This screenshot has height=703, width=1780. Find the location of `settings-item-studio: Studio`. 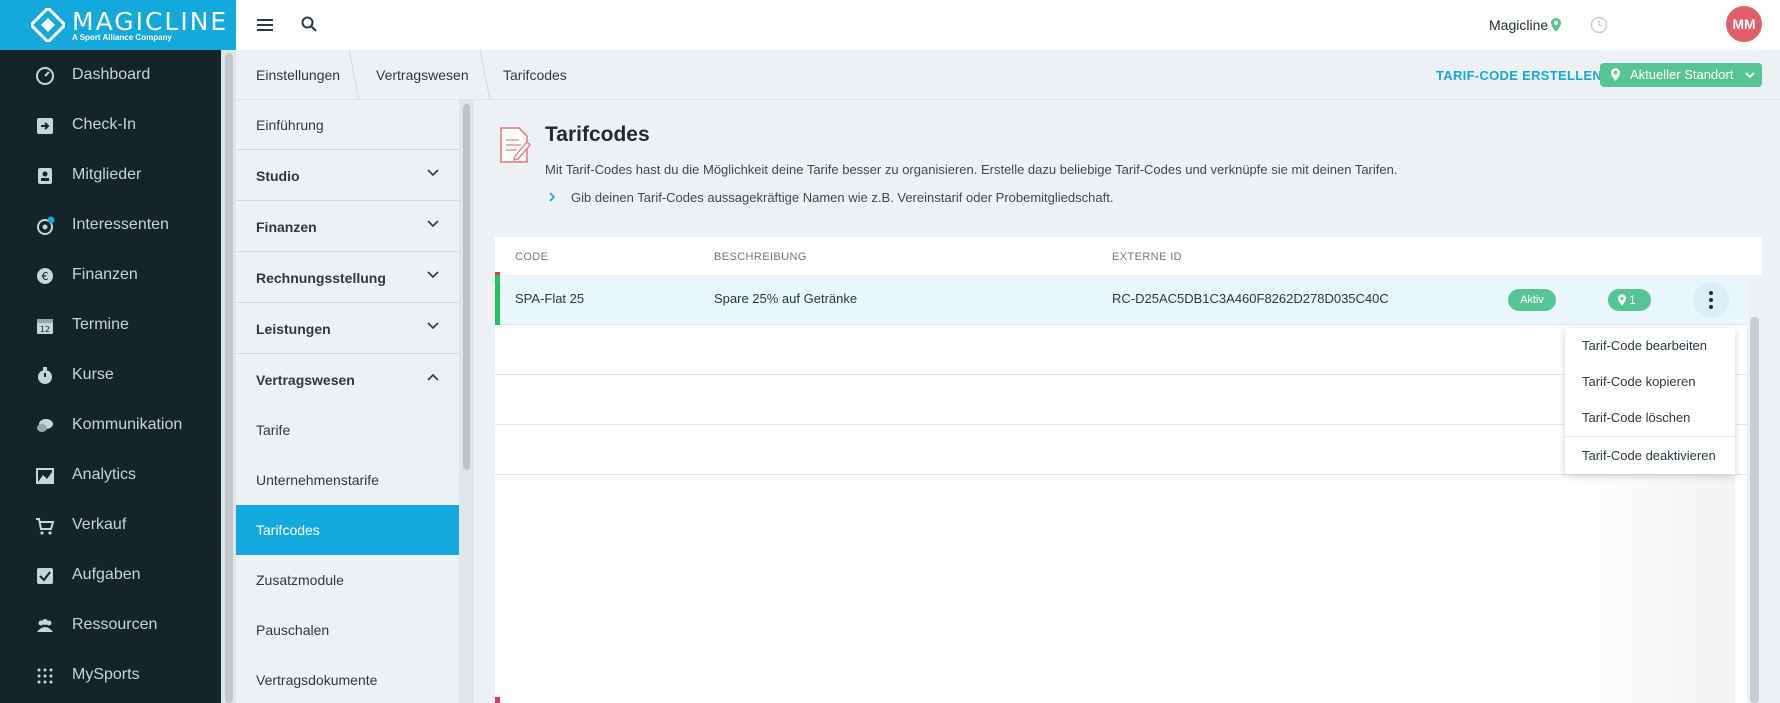

settings-item-studio: Studio is located at coordinates (347, 176).